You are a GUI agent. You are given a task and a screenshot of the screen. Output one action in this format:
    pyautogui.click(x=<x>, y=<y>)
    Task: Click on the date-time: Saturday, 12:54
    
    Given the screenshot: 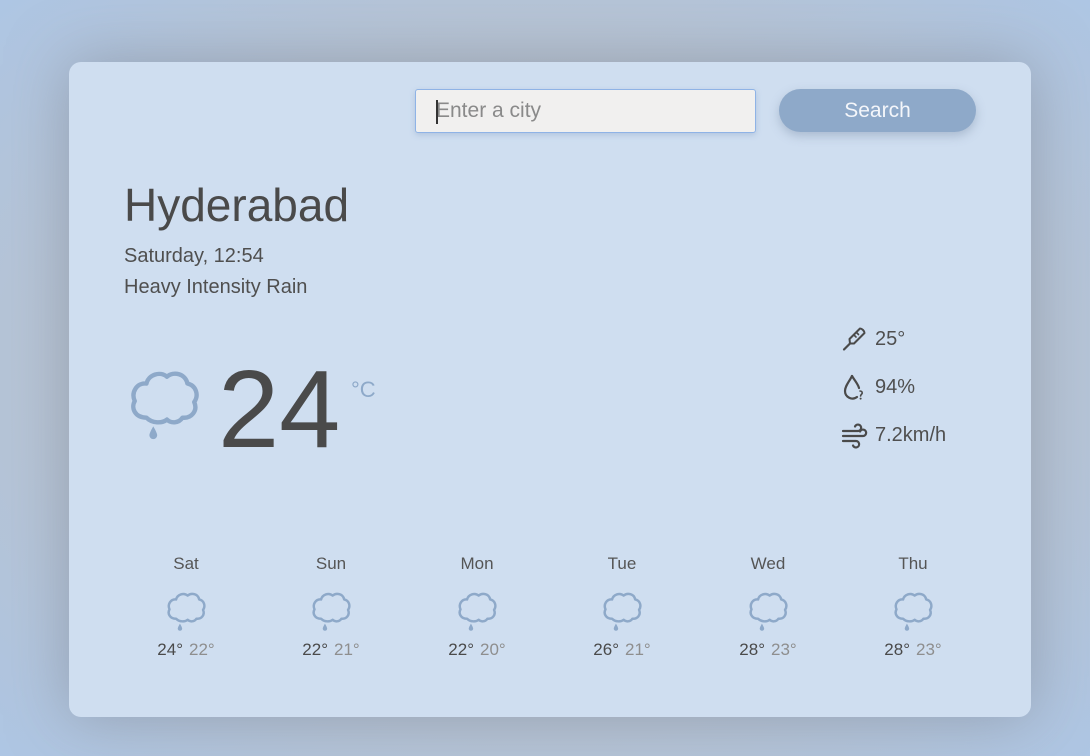 What is the action you would take?
    pyautogui.click(x=194, y=256)
    